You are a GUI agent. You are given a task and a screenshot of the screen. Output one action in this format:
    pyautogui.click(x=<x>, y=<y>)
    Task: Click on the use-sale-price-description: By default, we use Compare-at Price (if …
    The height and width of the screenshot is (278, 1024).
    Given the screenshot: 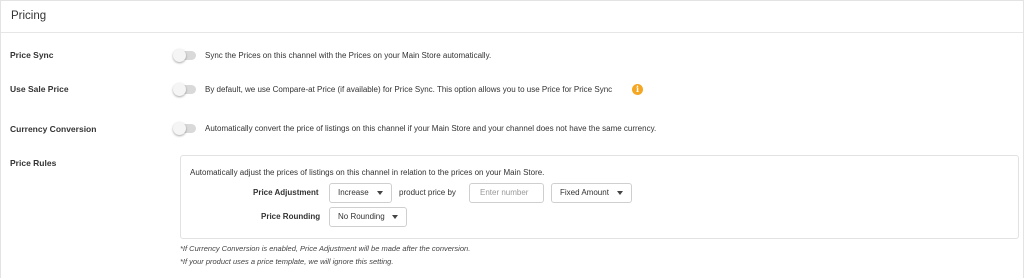 What is the action you would take?
    pyautogui.click(x=409, y=89)
    